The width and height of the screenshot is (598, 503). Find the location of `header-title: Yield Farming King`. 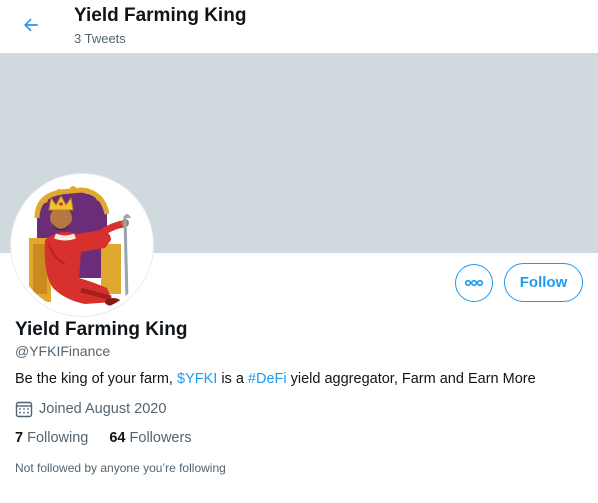

header-title: Yield Farming King is located at coordinates (160, 15).